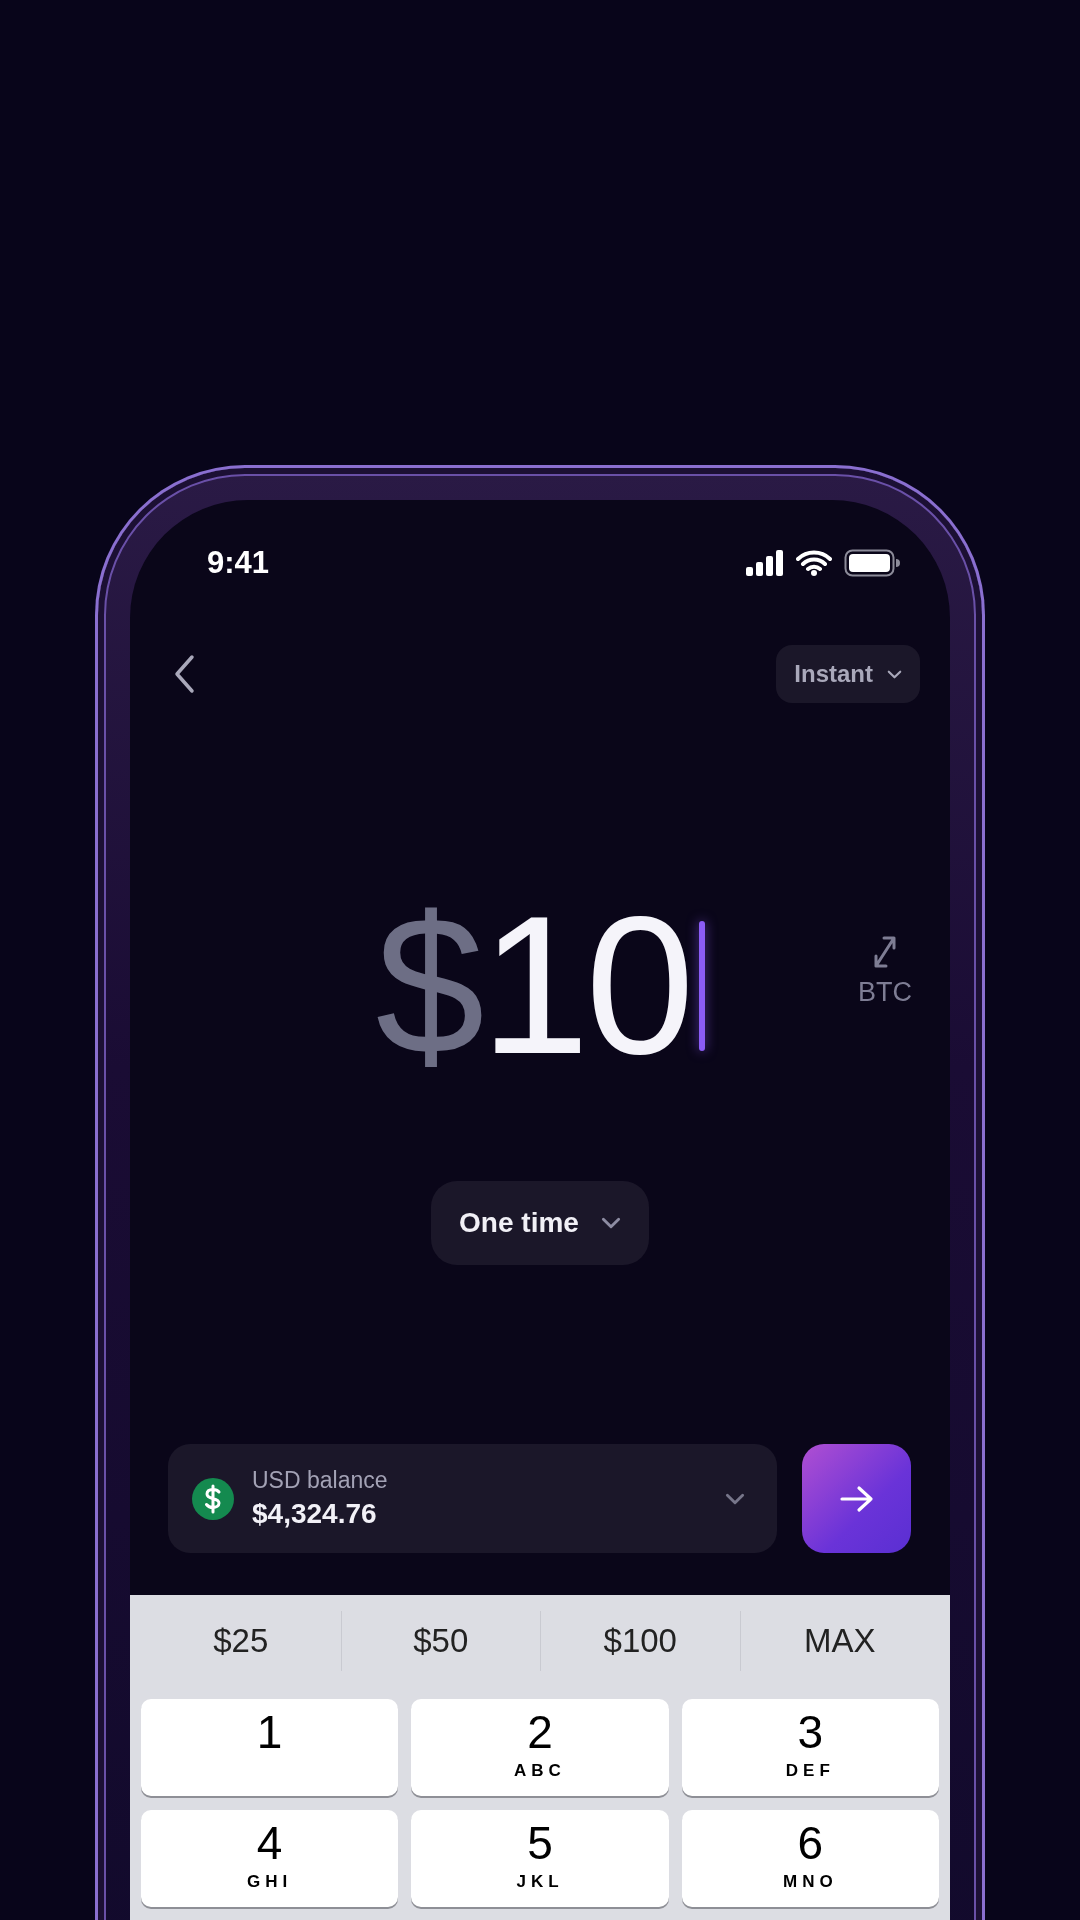  Describe the element at coordinates (472, 1498) in the screenshot. I see `funding-source-selector: USD balance $4,324.76` at that location.